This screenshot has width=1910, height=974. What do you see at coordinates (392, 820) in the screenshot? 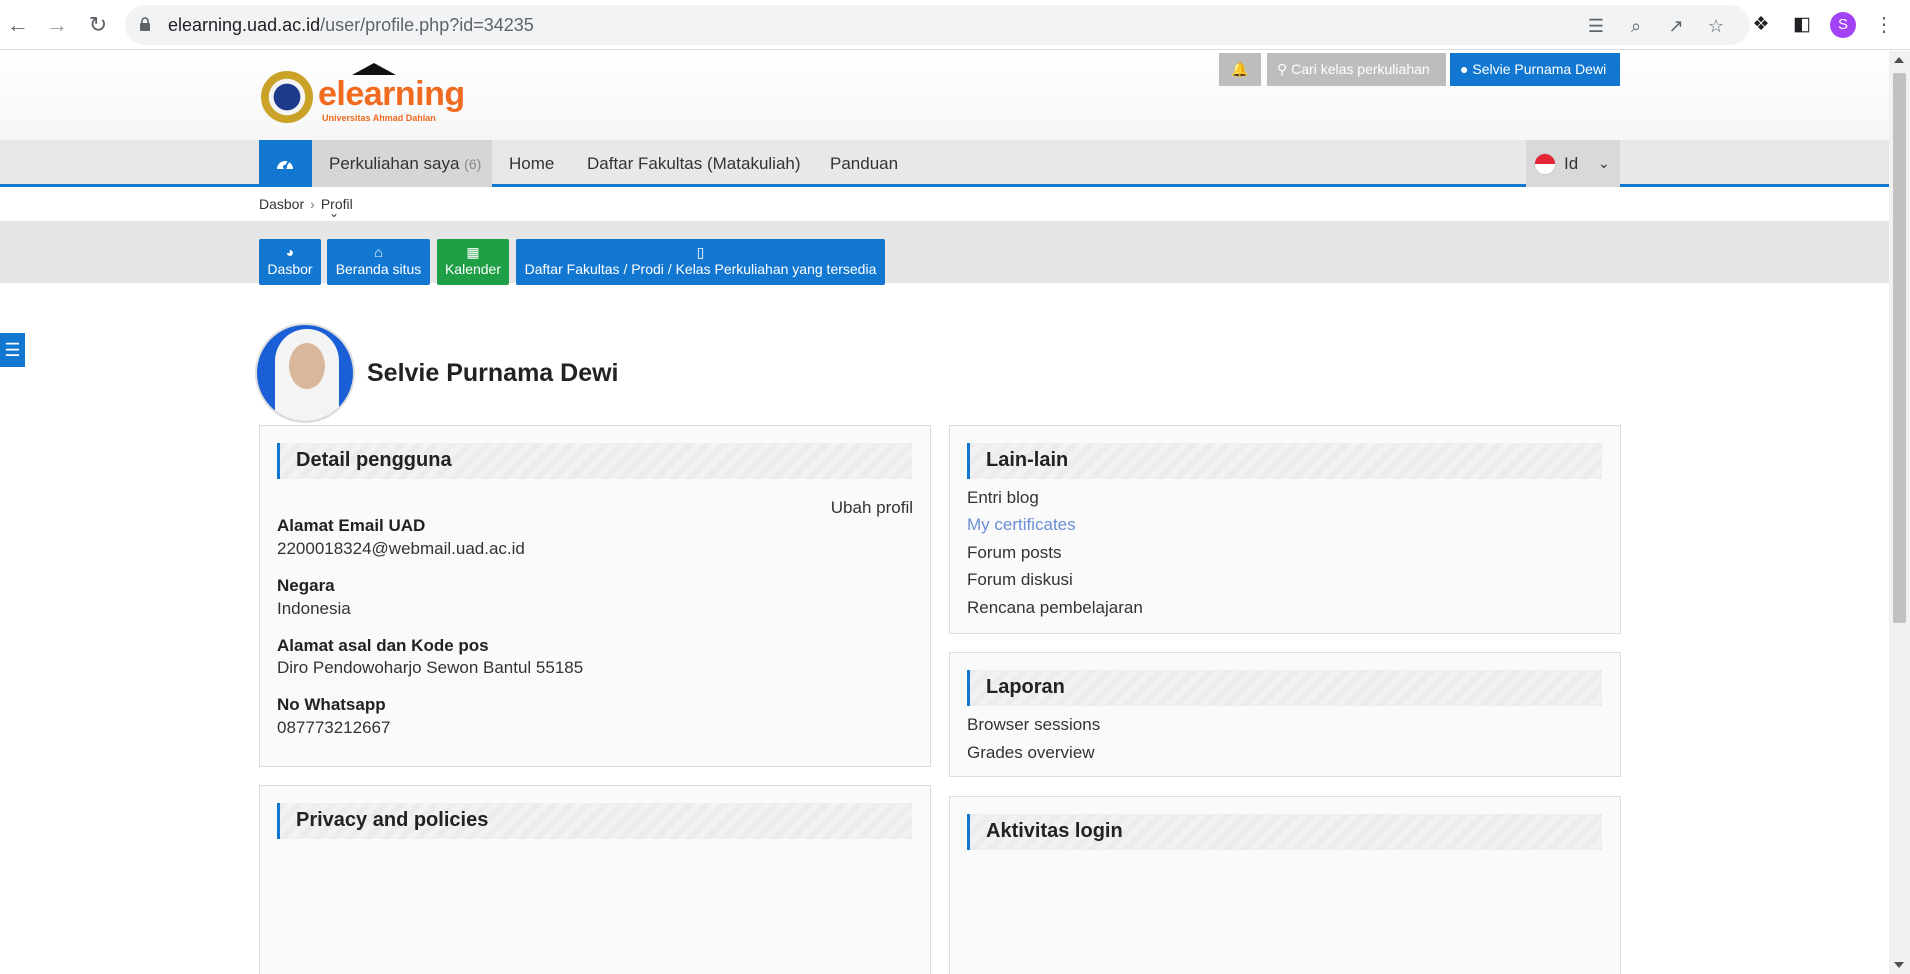
I see `privacy-title: Privacy and policies` at bounding box center [392, 820].